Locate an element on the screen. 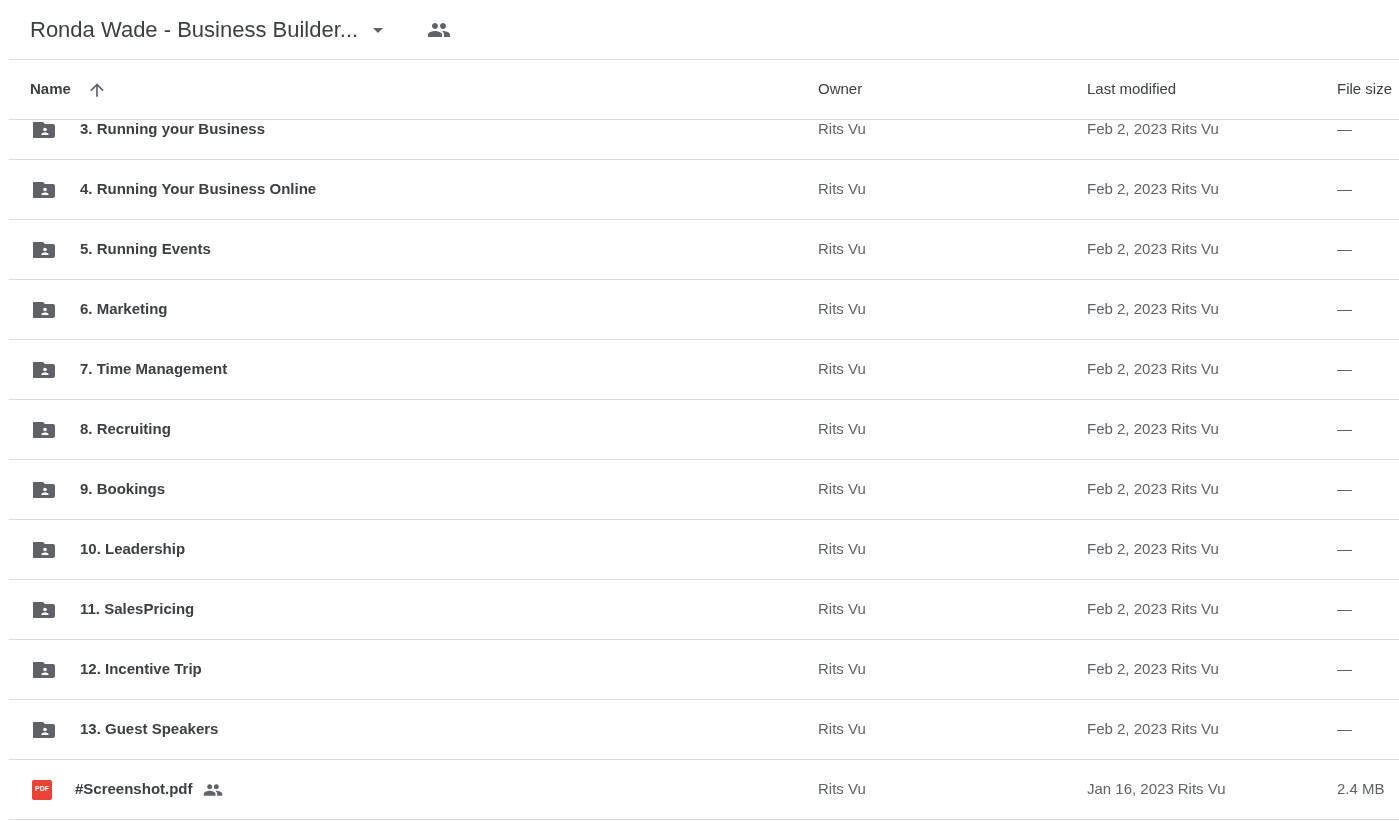 The height and width of the screenshot is (821, 1399). file-name: 7. Time Management is located at coordinates (154, 369).